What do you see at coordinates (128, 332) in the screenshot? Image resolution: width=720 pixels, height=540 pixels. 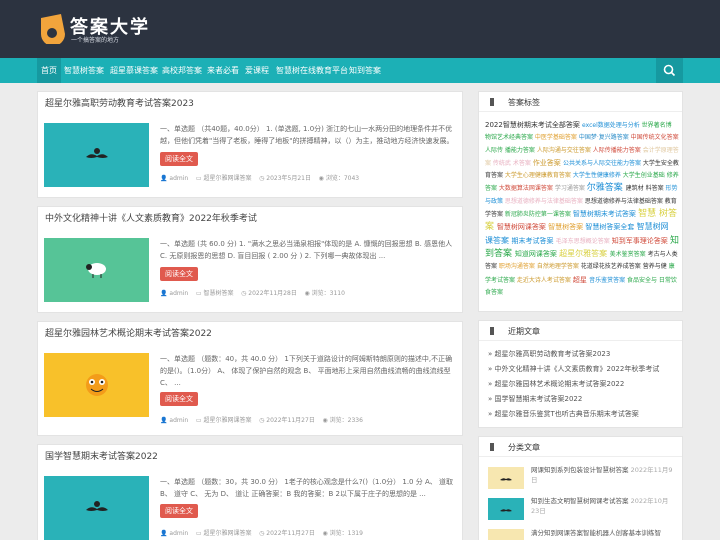 I see `post-title: 超星尔雅园林艺术概论期末考试答案2022` at bounding box center [128, 332].